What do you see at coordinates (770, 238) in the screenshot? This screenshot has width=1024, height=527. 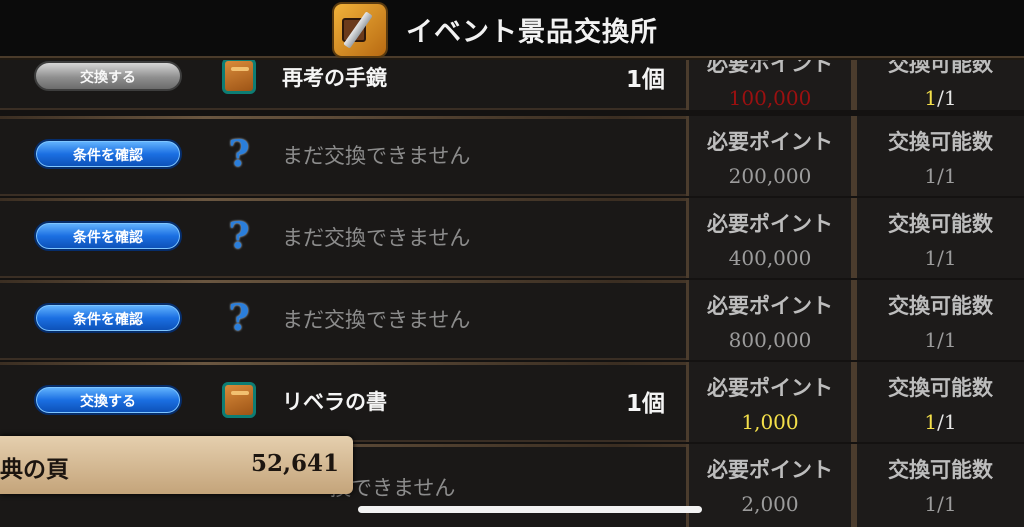 I see `points-cell: 必要ポイント 400,000` at bounding box center [770, 238].